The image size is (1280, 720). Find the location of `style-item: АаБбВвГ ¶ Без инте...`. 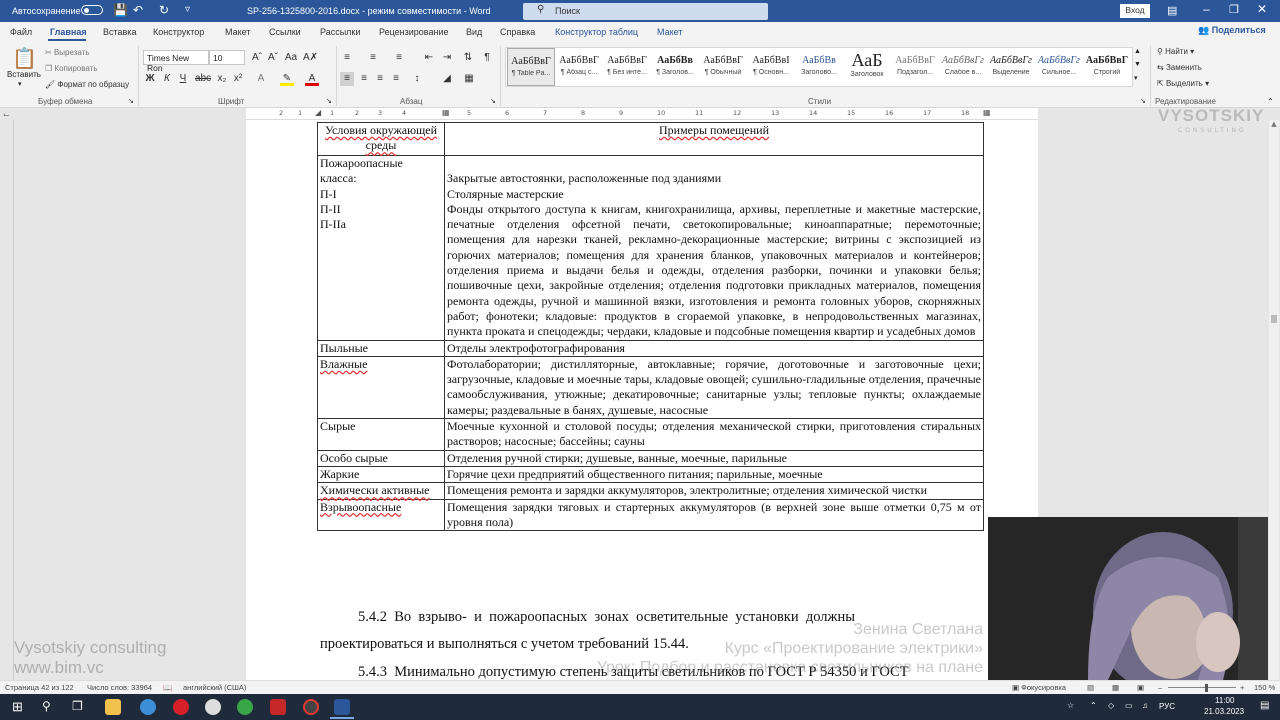

style-item: АаБбВвГ ¶ Без инте... is located at coordinates (627, 67).